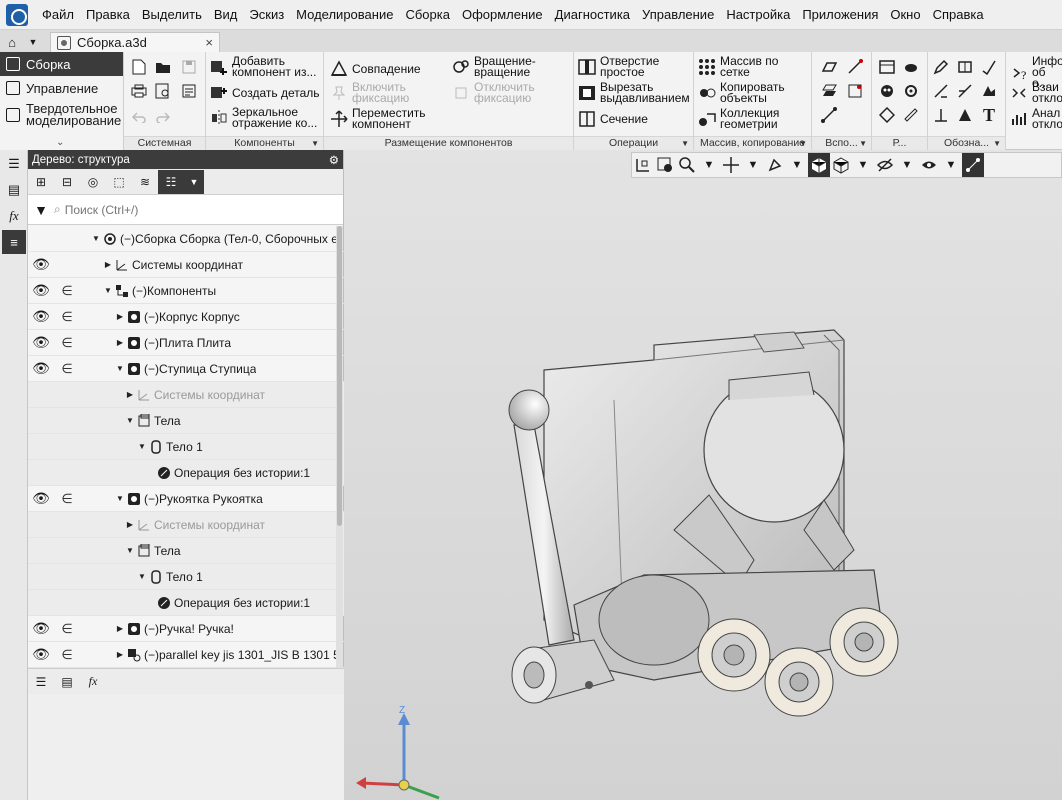 The image size is (1062, 800). What do you see at coordinates (186, 603) in the screenshot?
I see `tree-row-handle-operation: Операция без истории:1` at bounding box center [186, 603].